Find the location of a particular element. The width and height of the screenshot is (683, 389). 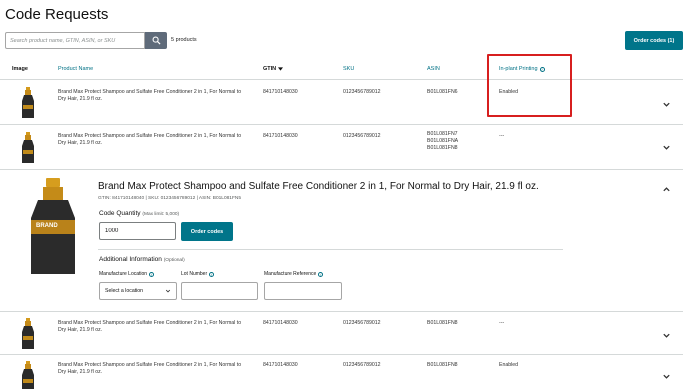

lot-number-label: Lot Number i is located at coordinates (198, 274).